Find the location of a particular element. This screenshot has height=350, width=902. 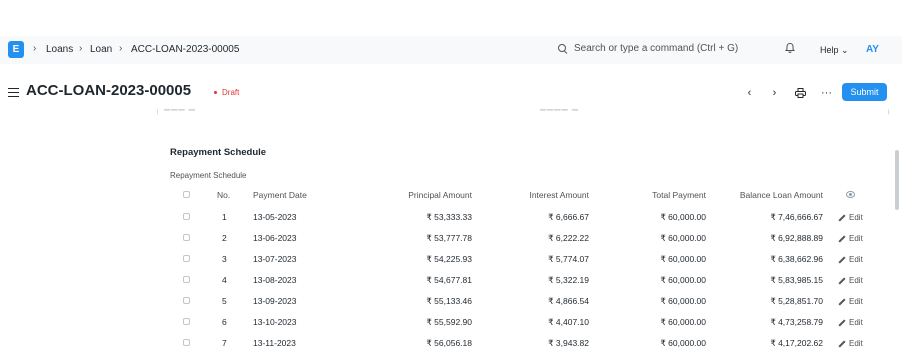

more-actions-button: ··· is located at coordinates (826, 92).